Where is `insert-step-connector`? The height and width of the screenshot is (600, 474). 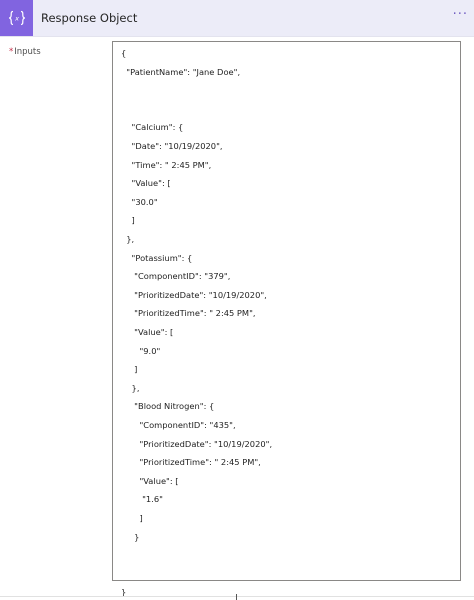 insert-step-connector is located at coordinates (236, 597).